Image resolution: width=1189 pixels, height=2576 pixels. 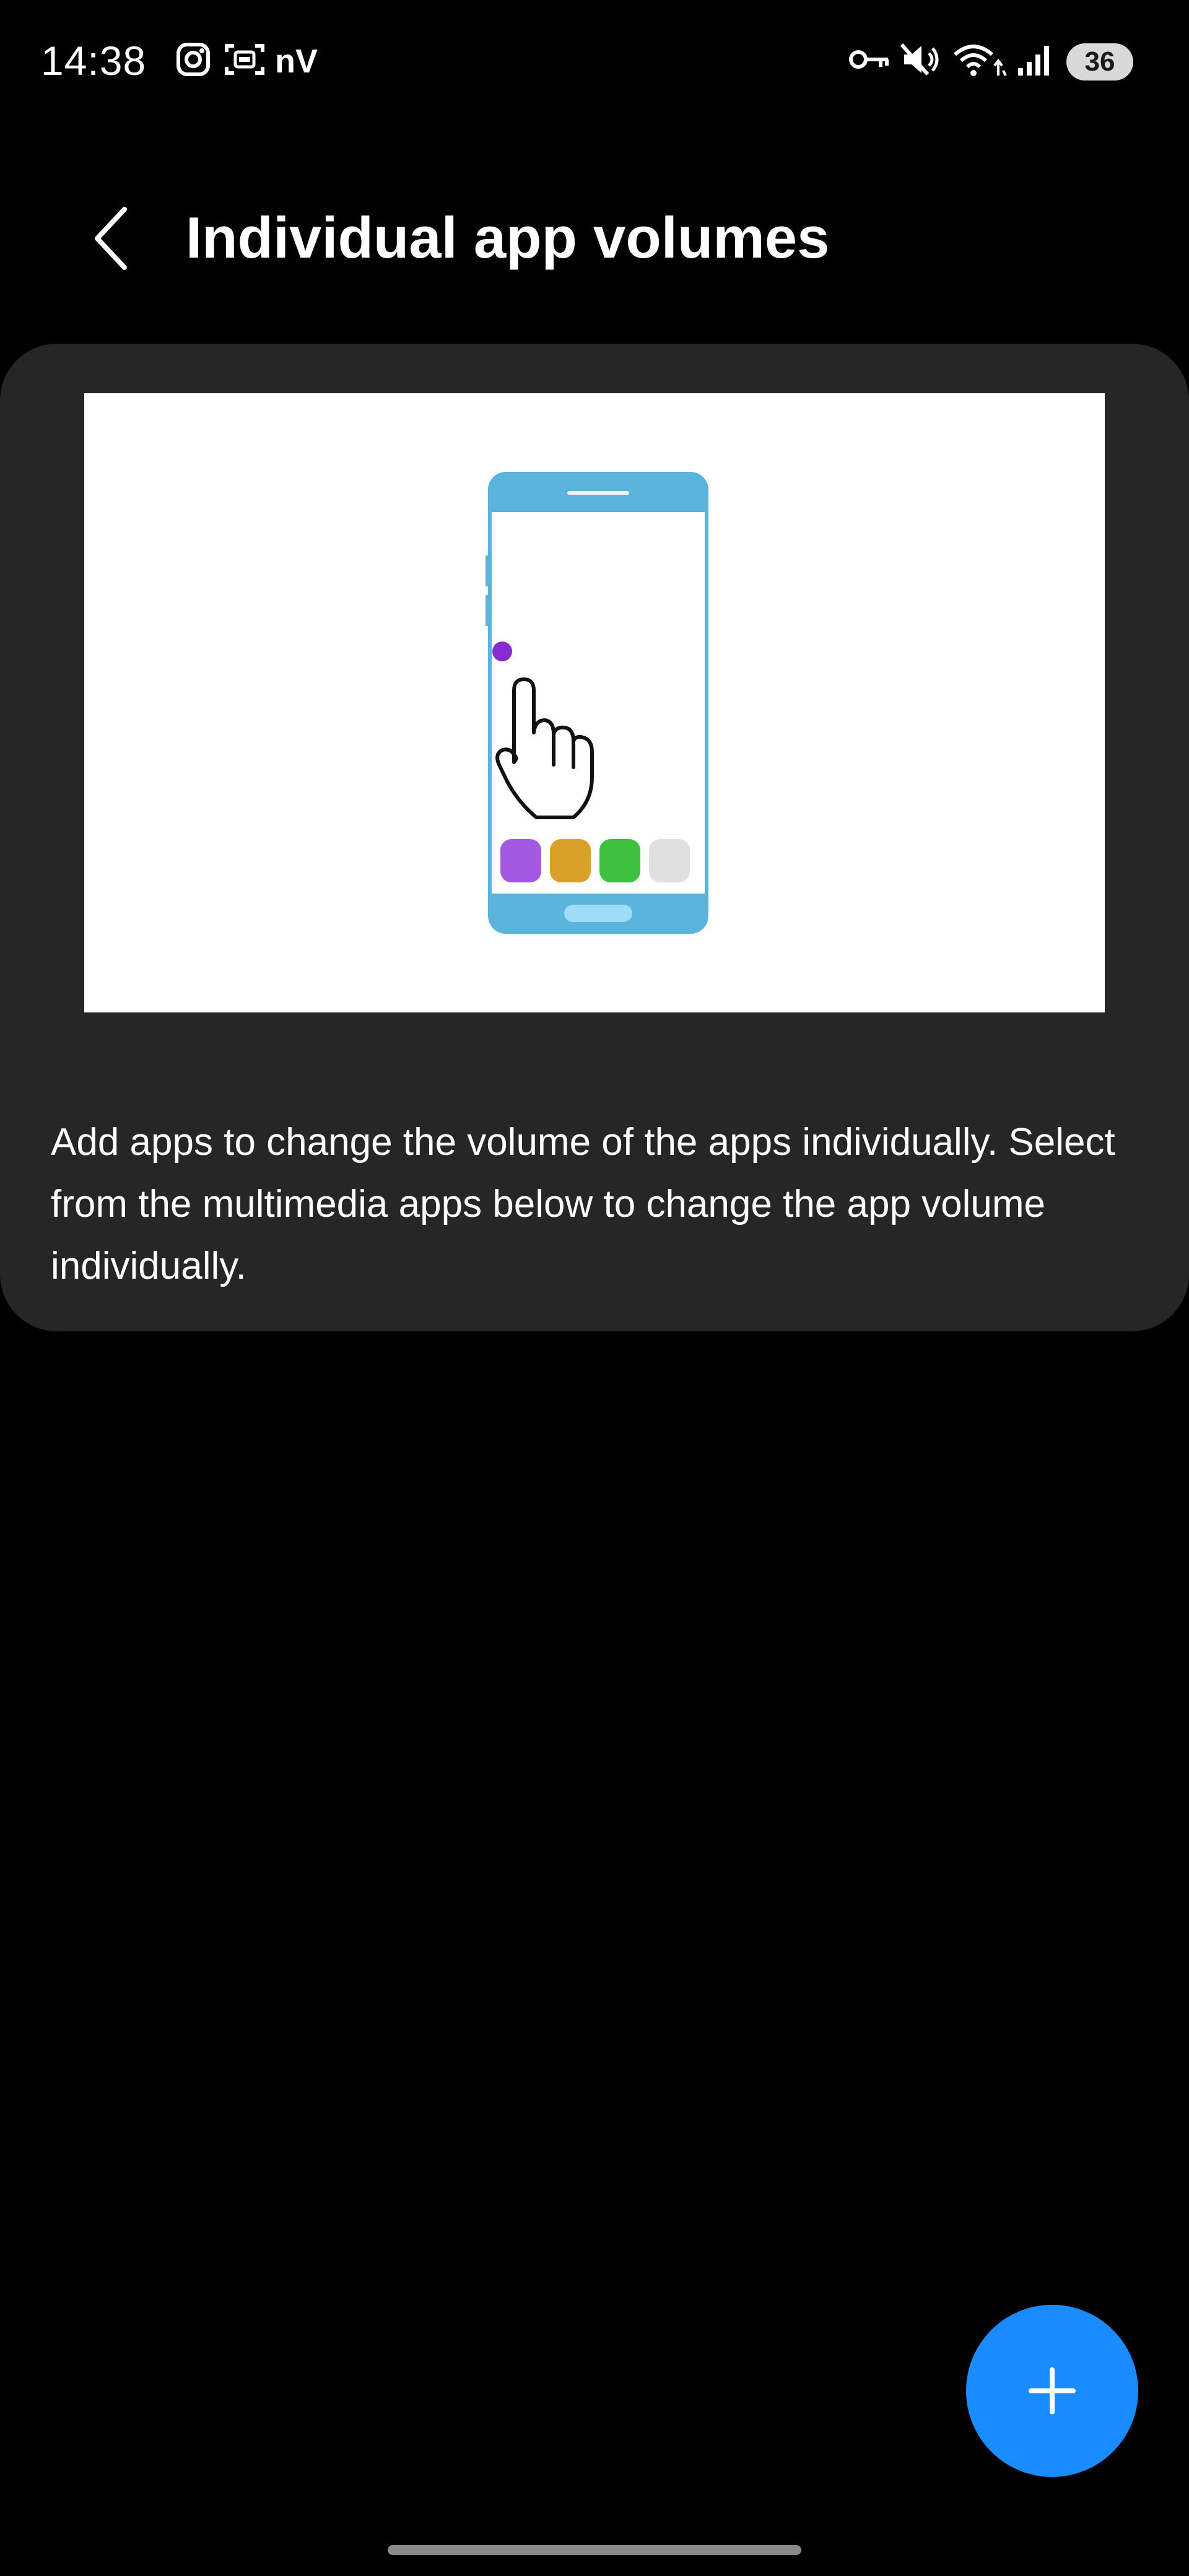 What do you see at coordinates (919, 59) in the screenshot?
I see `mute-icon` at bounding box center [919, 59].